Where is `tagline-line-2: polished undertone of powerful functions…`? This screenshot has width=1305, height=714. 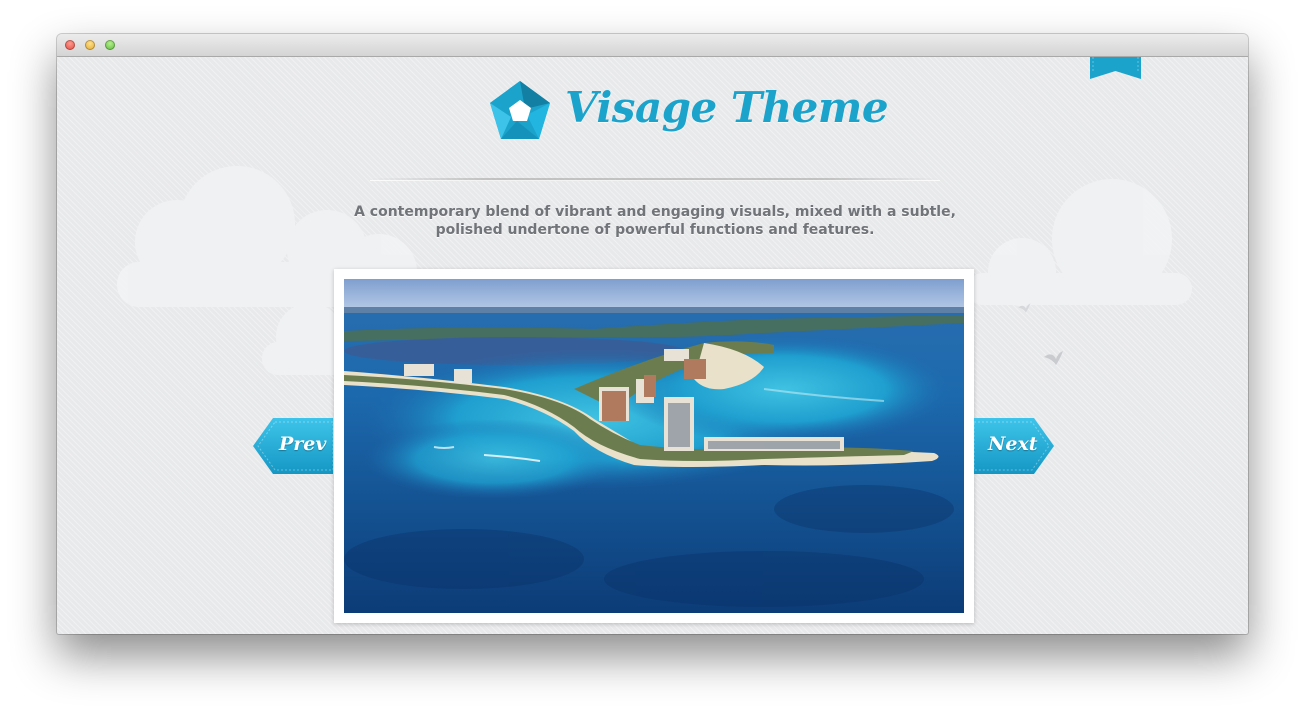 tagline-line-2: polished undertone of powerful functions… is located at coordinates (655, 230).